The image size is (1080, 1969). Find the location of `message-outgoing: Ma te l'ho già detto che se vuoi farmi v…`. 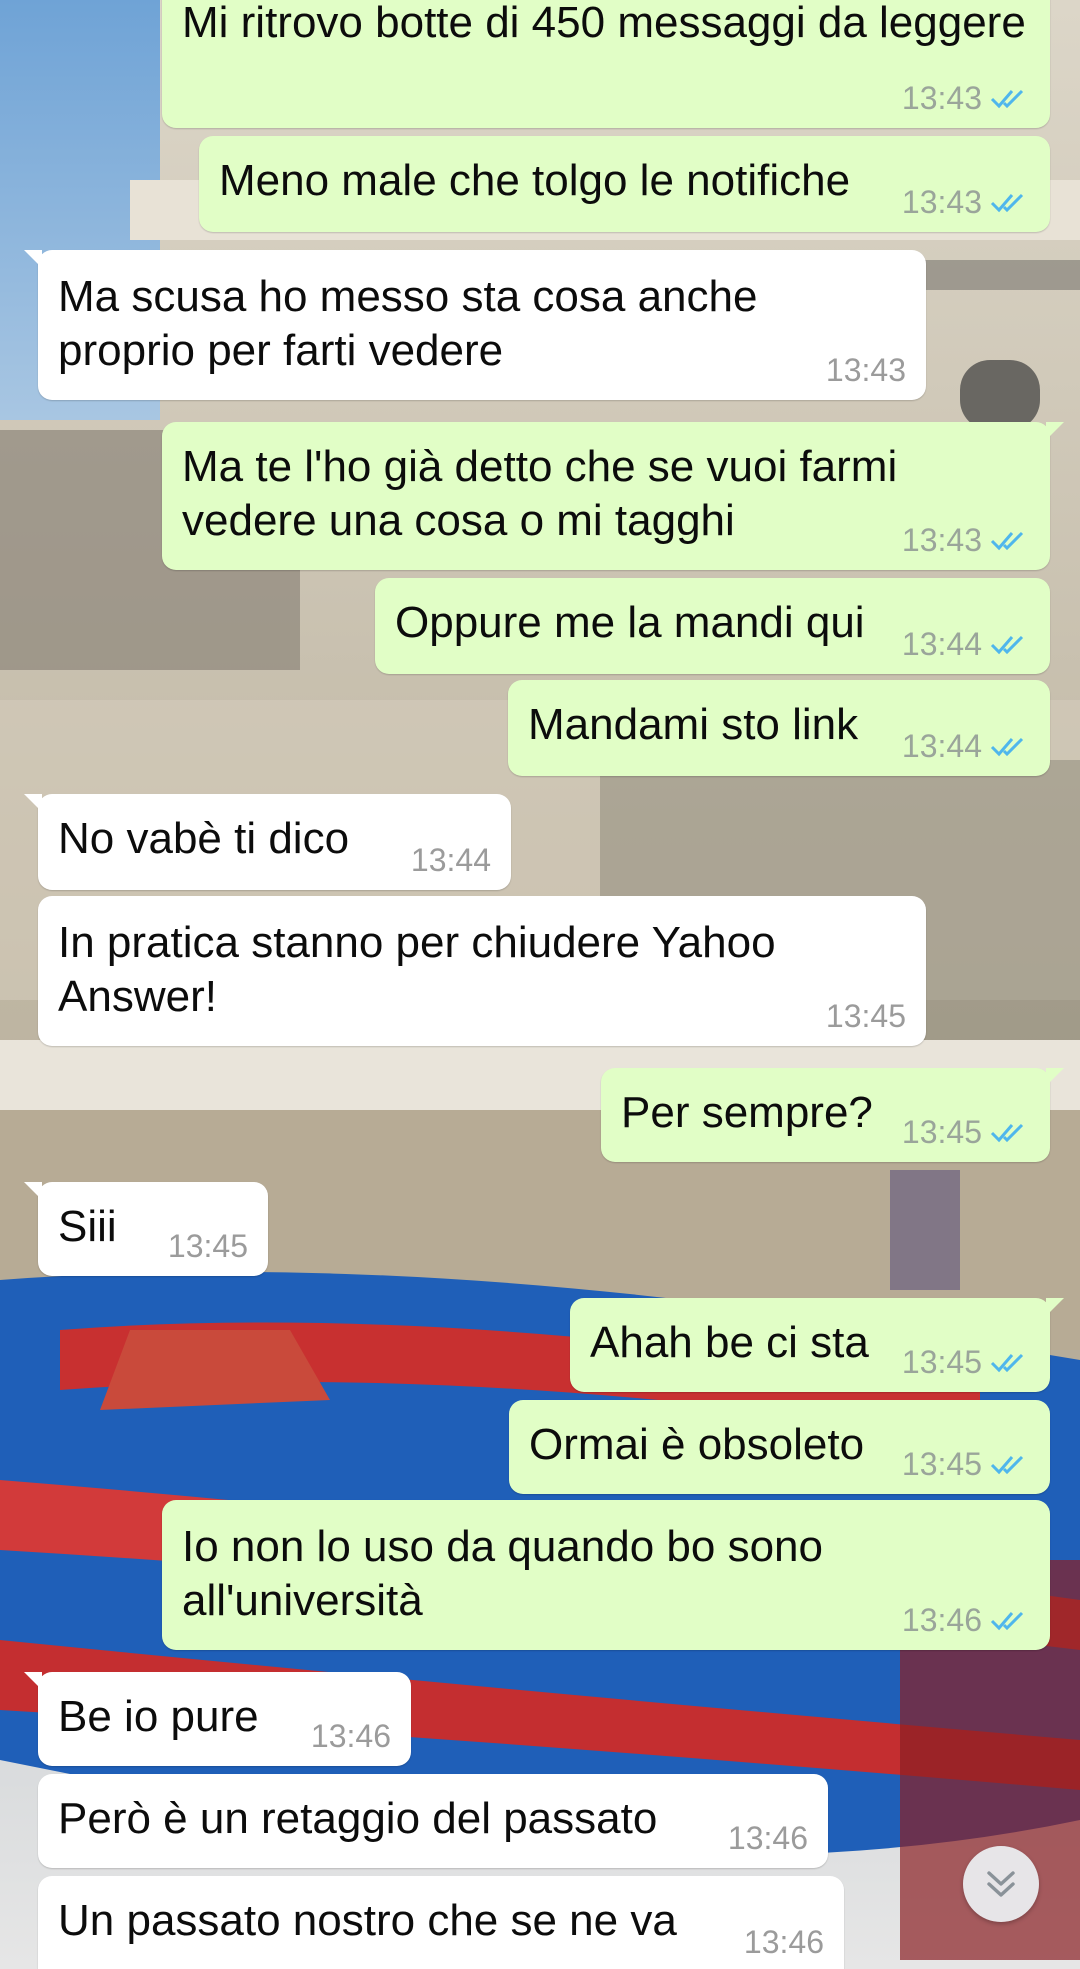

message-outgoing: Ma te l'ho già detto che se vuoi farmi v… is located at coordinates (613, 496).